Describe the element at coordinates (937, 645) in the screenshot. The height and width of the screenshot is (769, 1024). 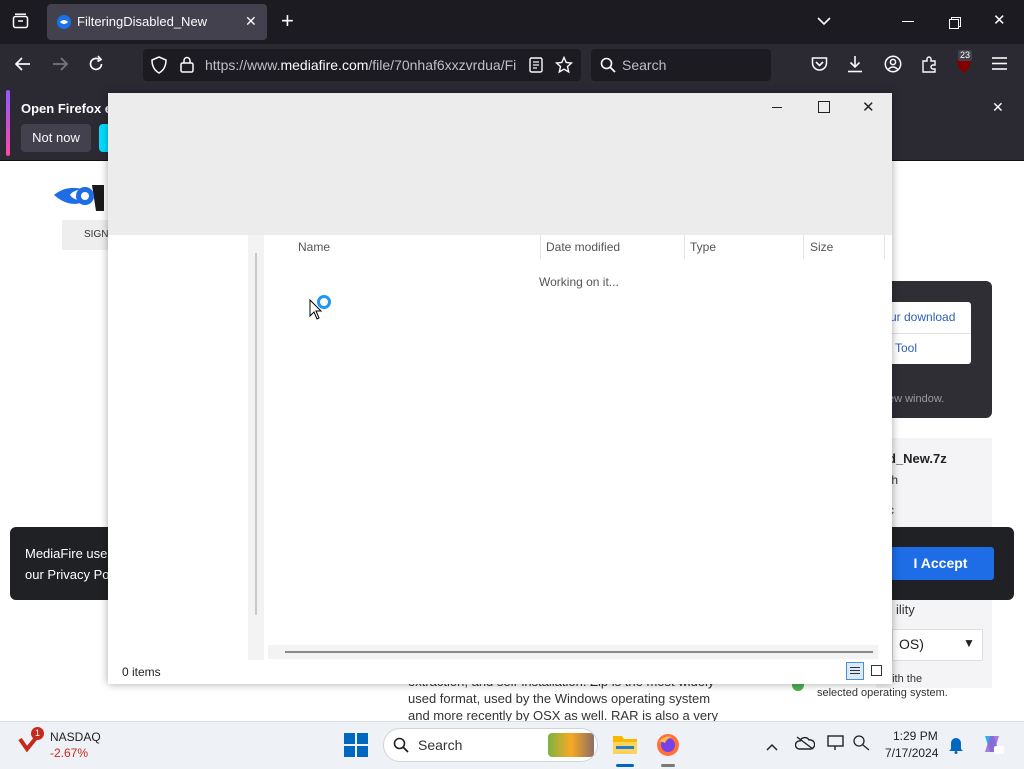
I see `os-select: OS) ▼` at that location.